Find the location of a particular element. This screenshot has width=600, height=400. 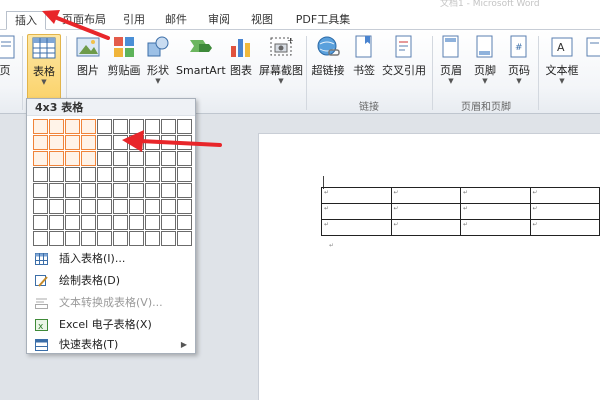

screenshot-button: + 屏幕截图 ▼ is located at coordinates (281, 64).